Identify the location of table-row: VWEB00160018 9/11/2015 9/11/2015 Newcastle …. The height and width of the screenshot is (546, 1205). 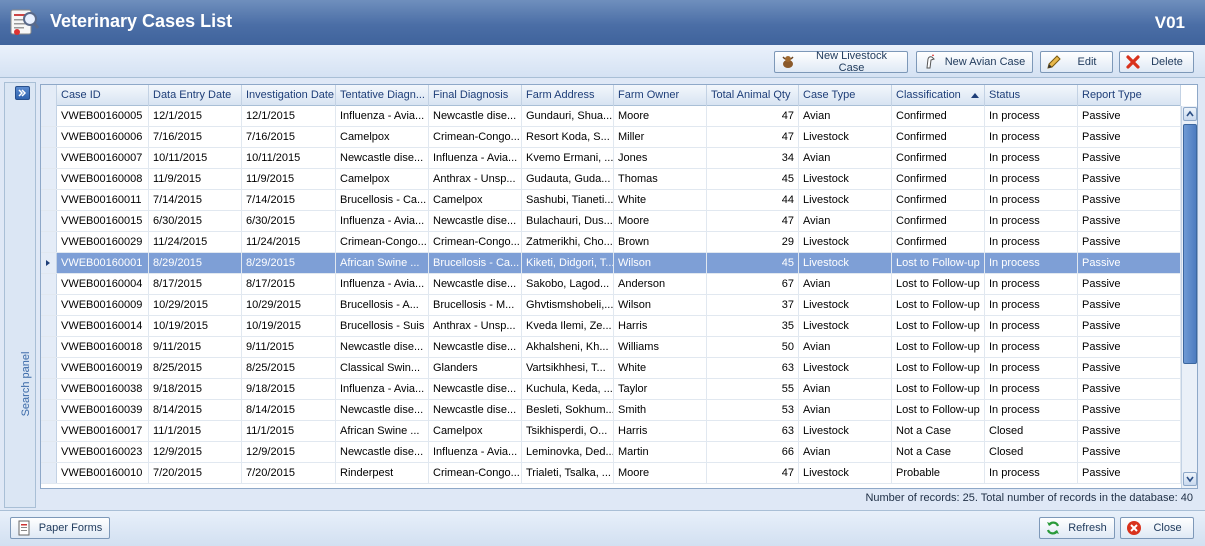
(611, 347).